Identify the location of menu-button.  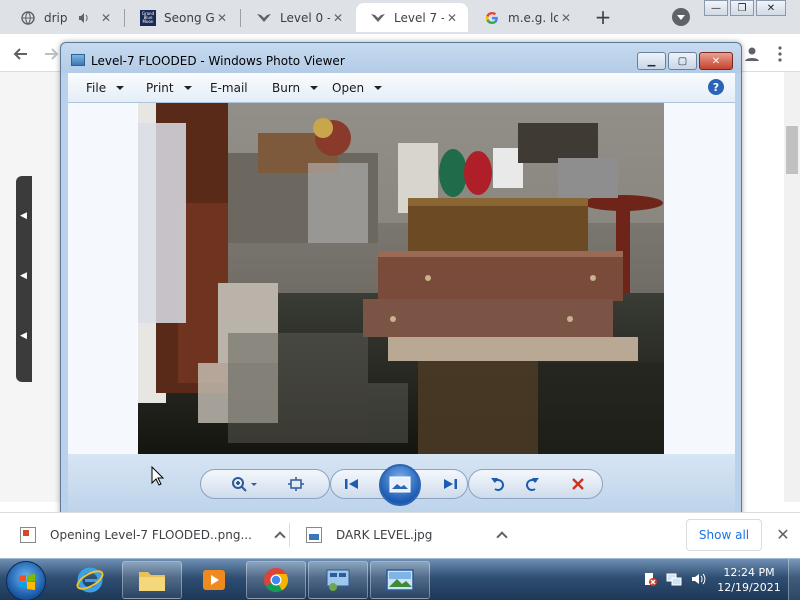
(780, 54).